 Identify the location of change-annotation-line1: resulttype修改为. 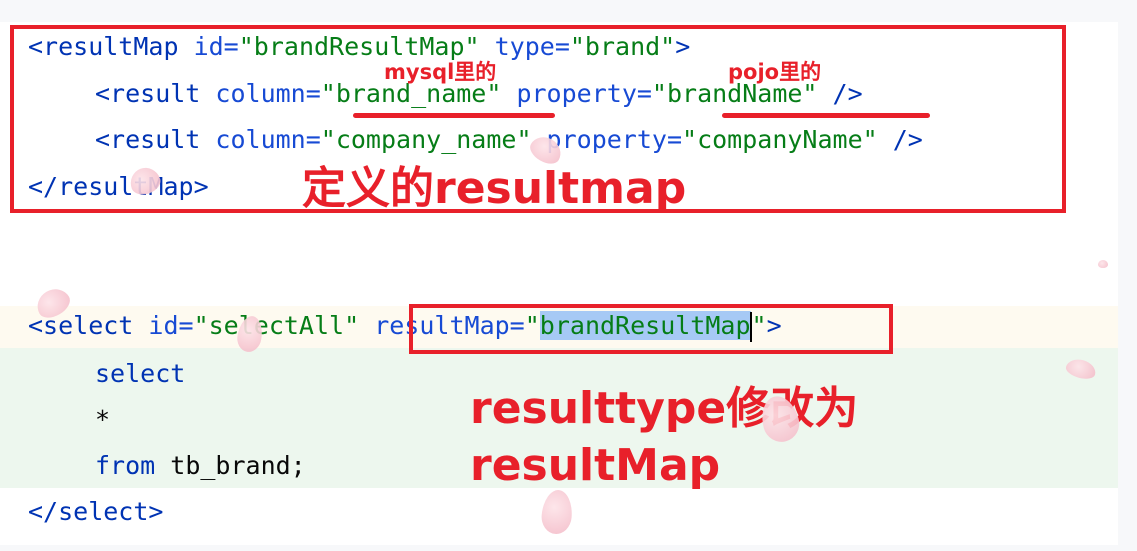
(664, 408).